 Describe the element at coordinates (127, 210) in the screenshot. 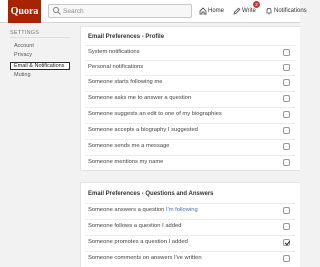

I see `pref-label-text: Someone answers a question` at that location.